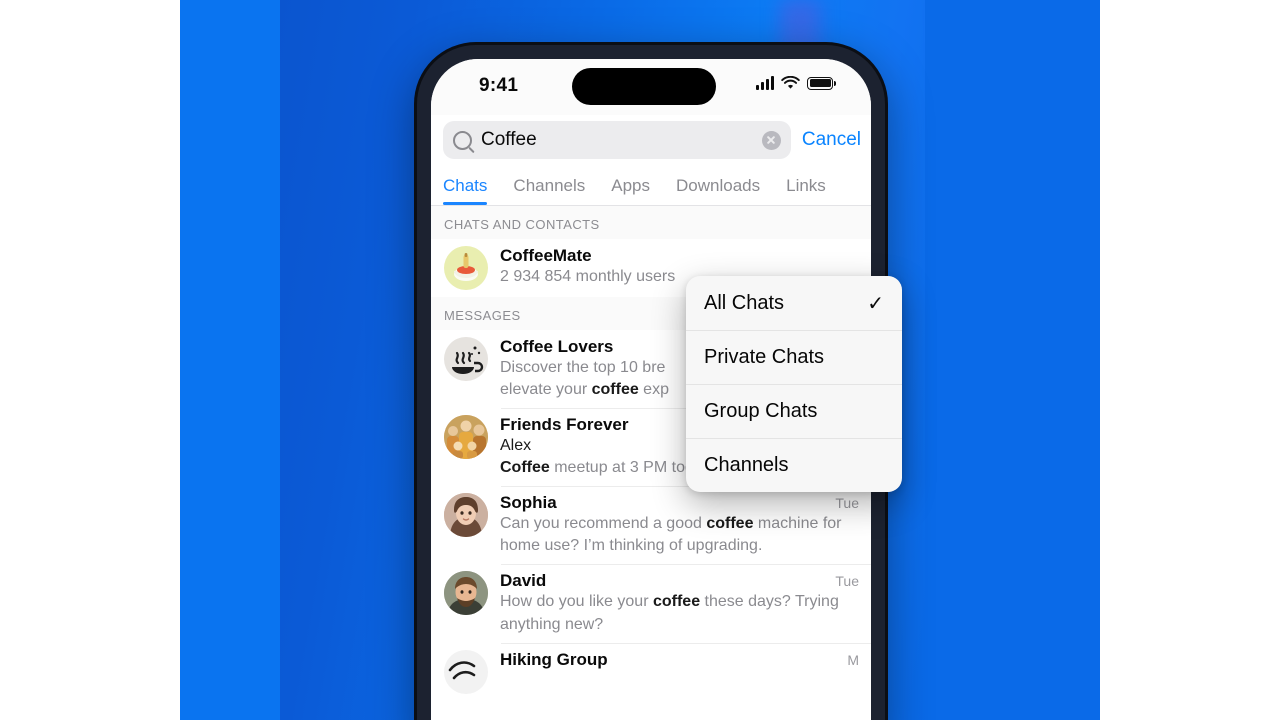 The height and width of the screenshot is (720, 1280). Describe the element at coordinates (771, 140) in the screenshot. I see `clear-icon` at that location.